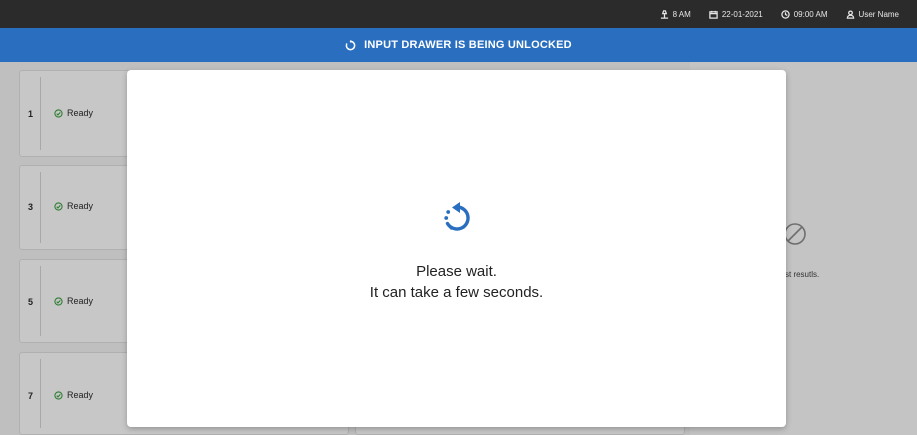 The height and width of the screenshot is (435, 917). I want to click on refresh-icon, so click(350, 44).